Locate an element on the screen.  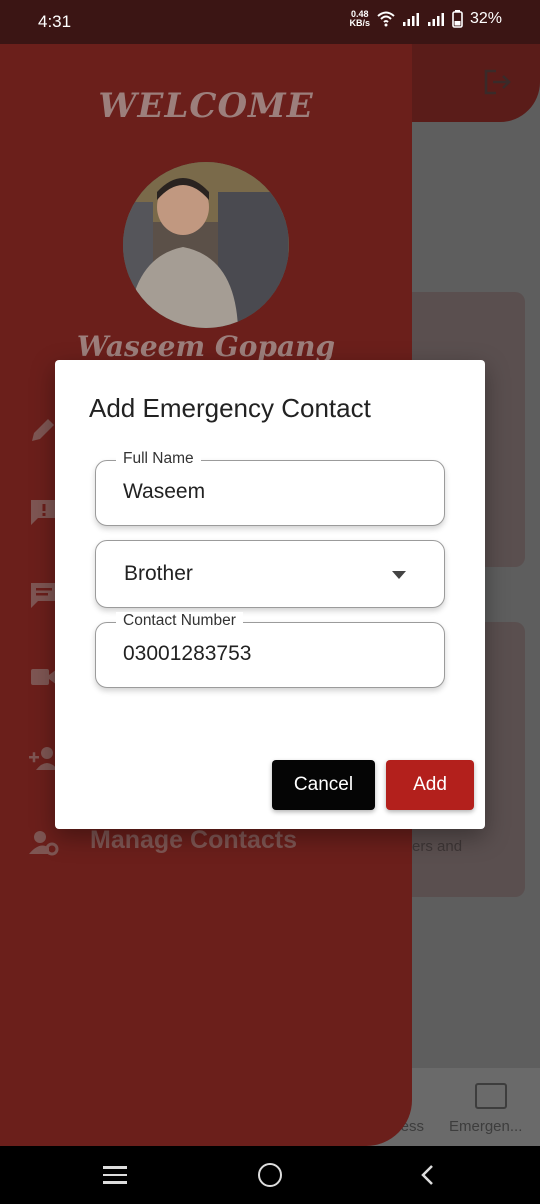
logout-icon is located at coordinates (497, 82).